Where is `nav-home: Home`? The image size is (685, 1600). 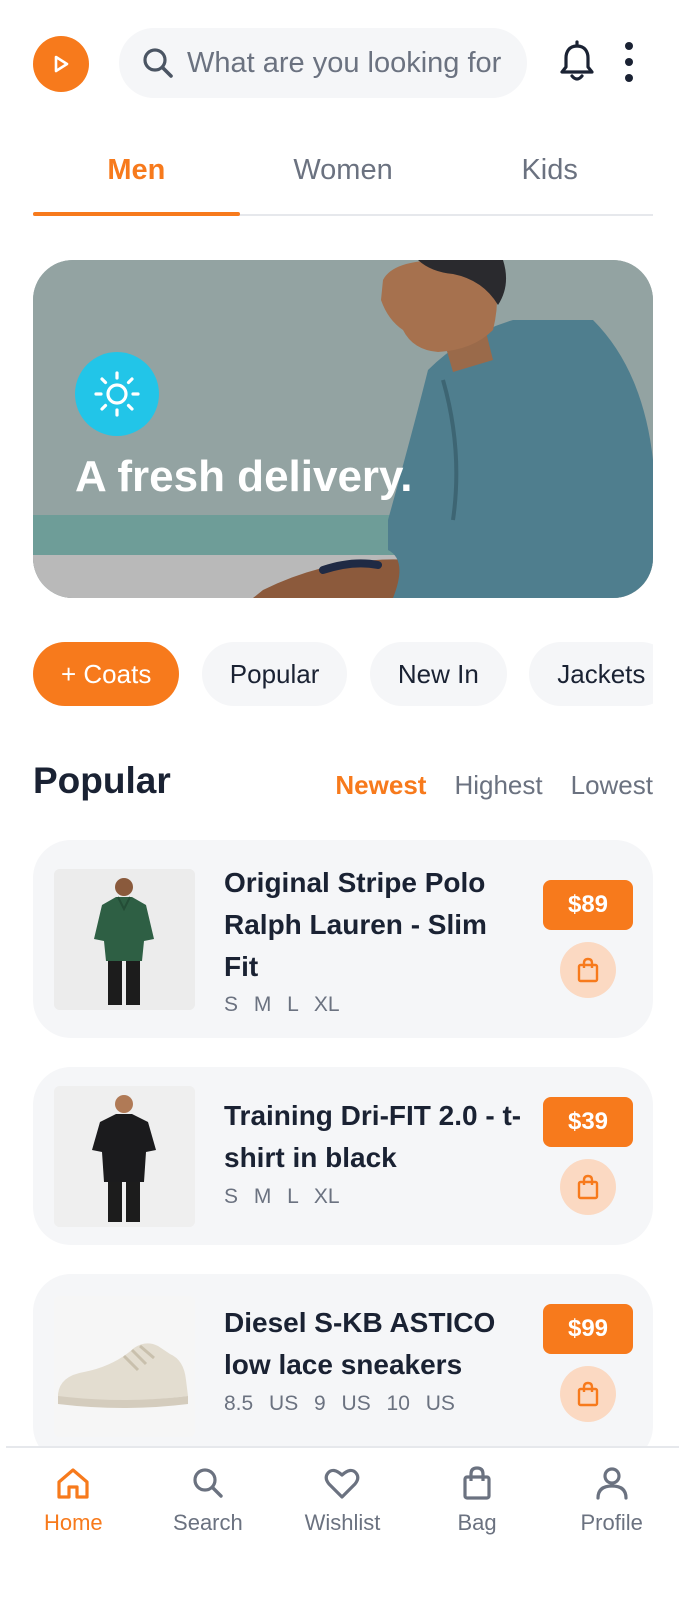
nav-home: Home is located at coordinates (73, 1507).